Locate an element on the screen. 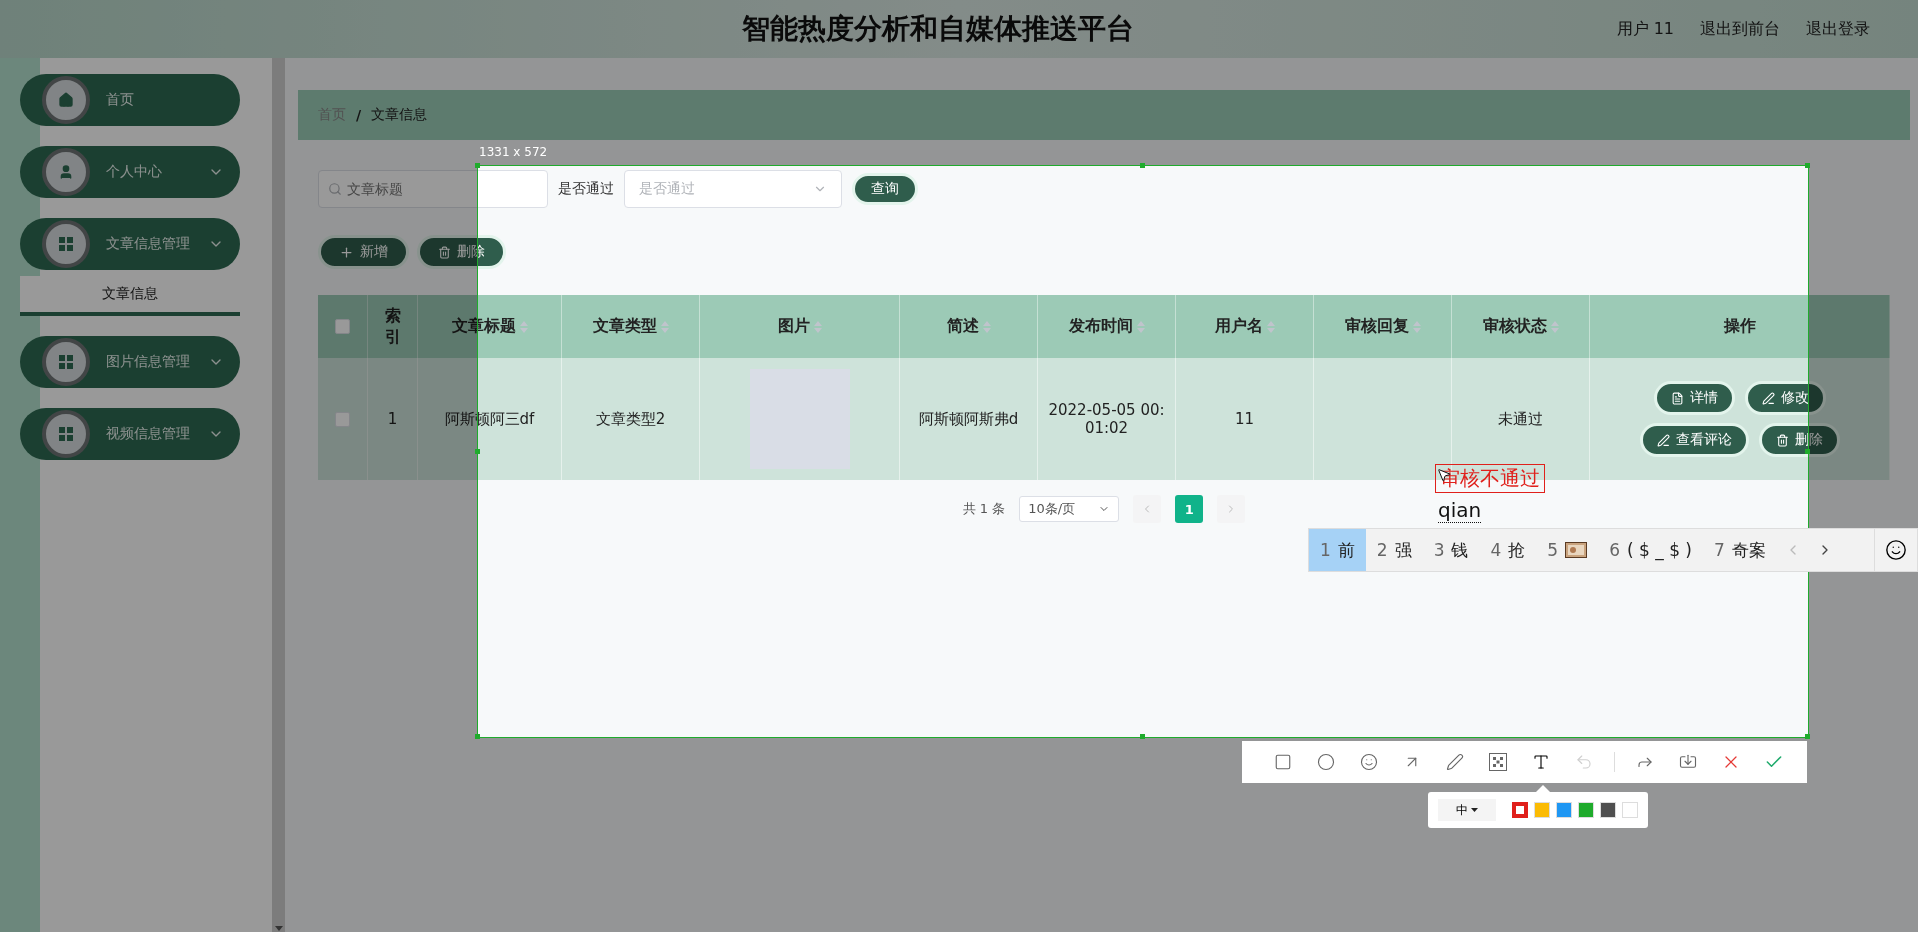  header-link: 退出到前台 is located at coordinates (1740, 29).